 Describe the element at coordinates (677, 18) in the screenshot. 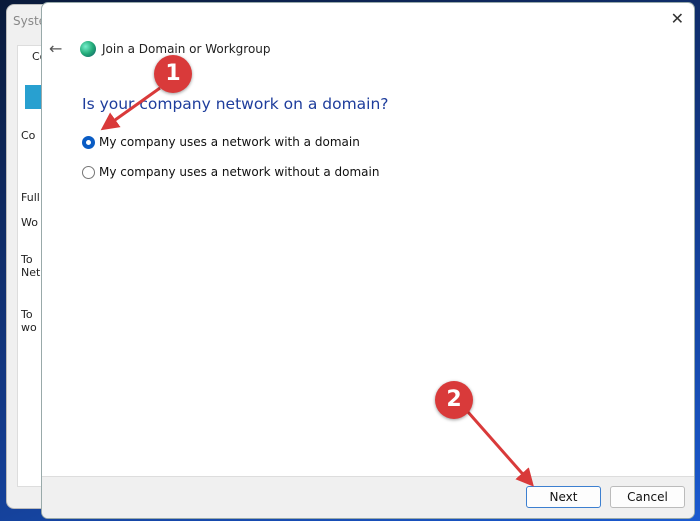

I see `close-button: ✕` at that location.